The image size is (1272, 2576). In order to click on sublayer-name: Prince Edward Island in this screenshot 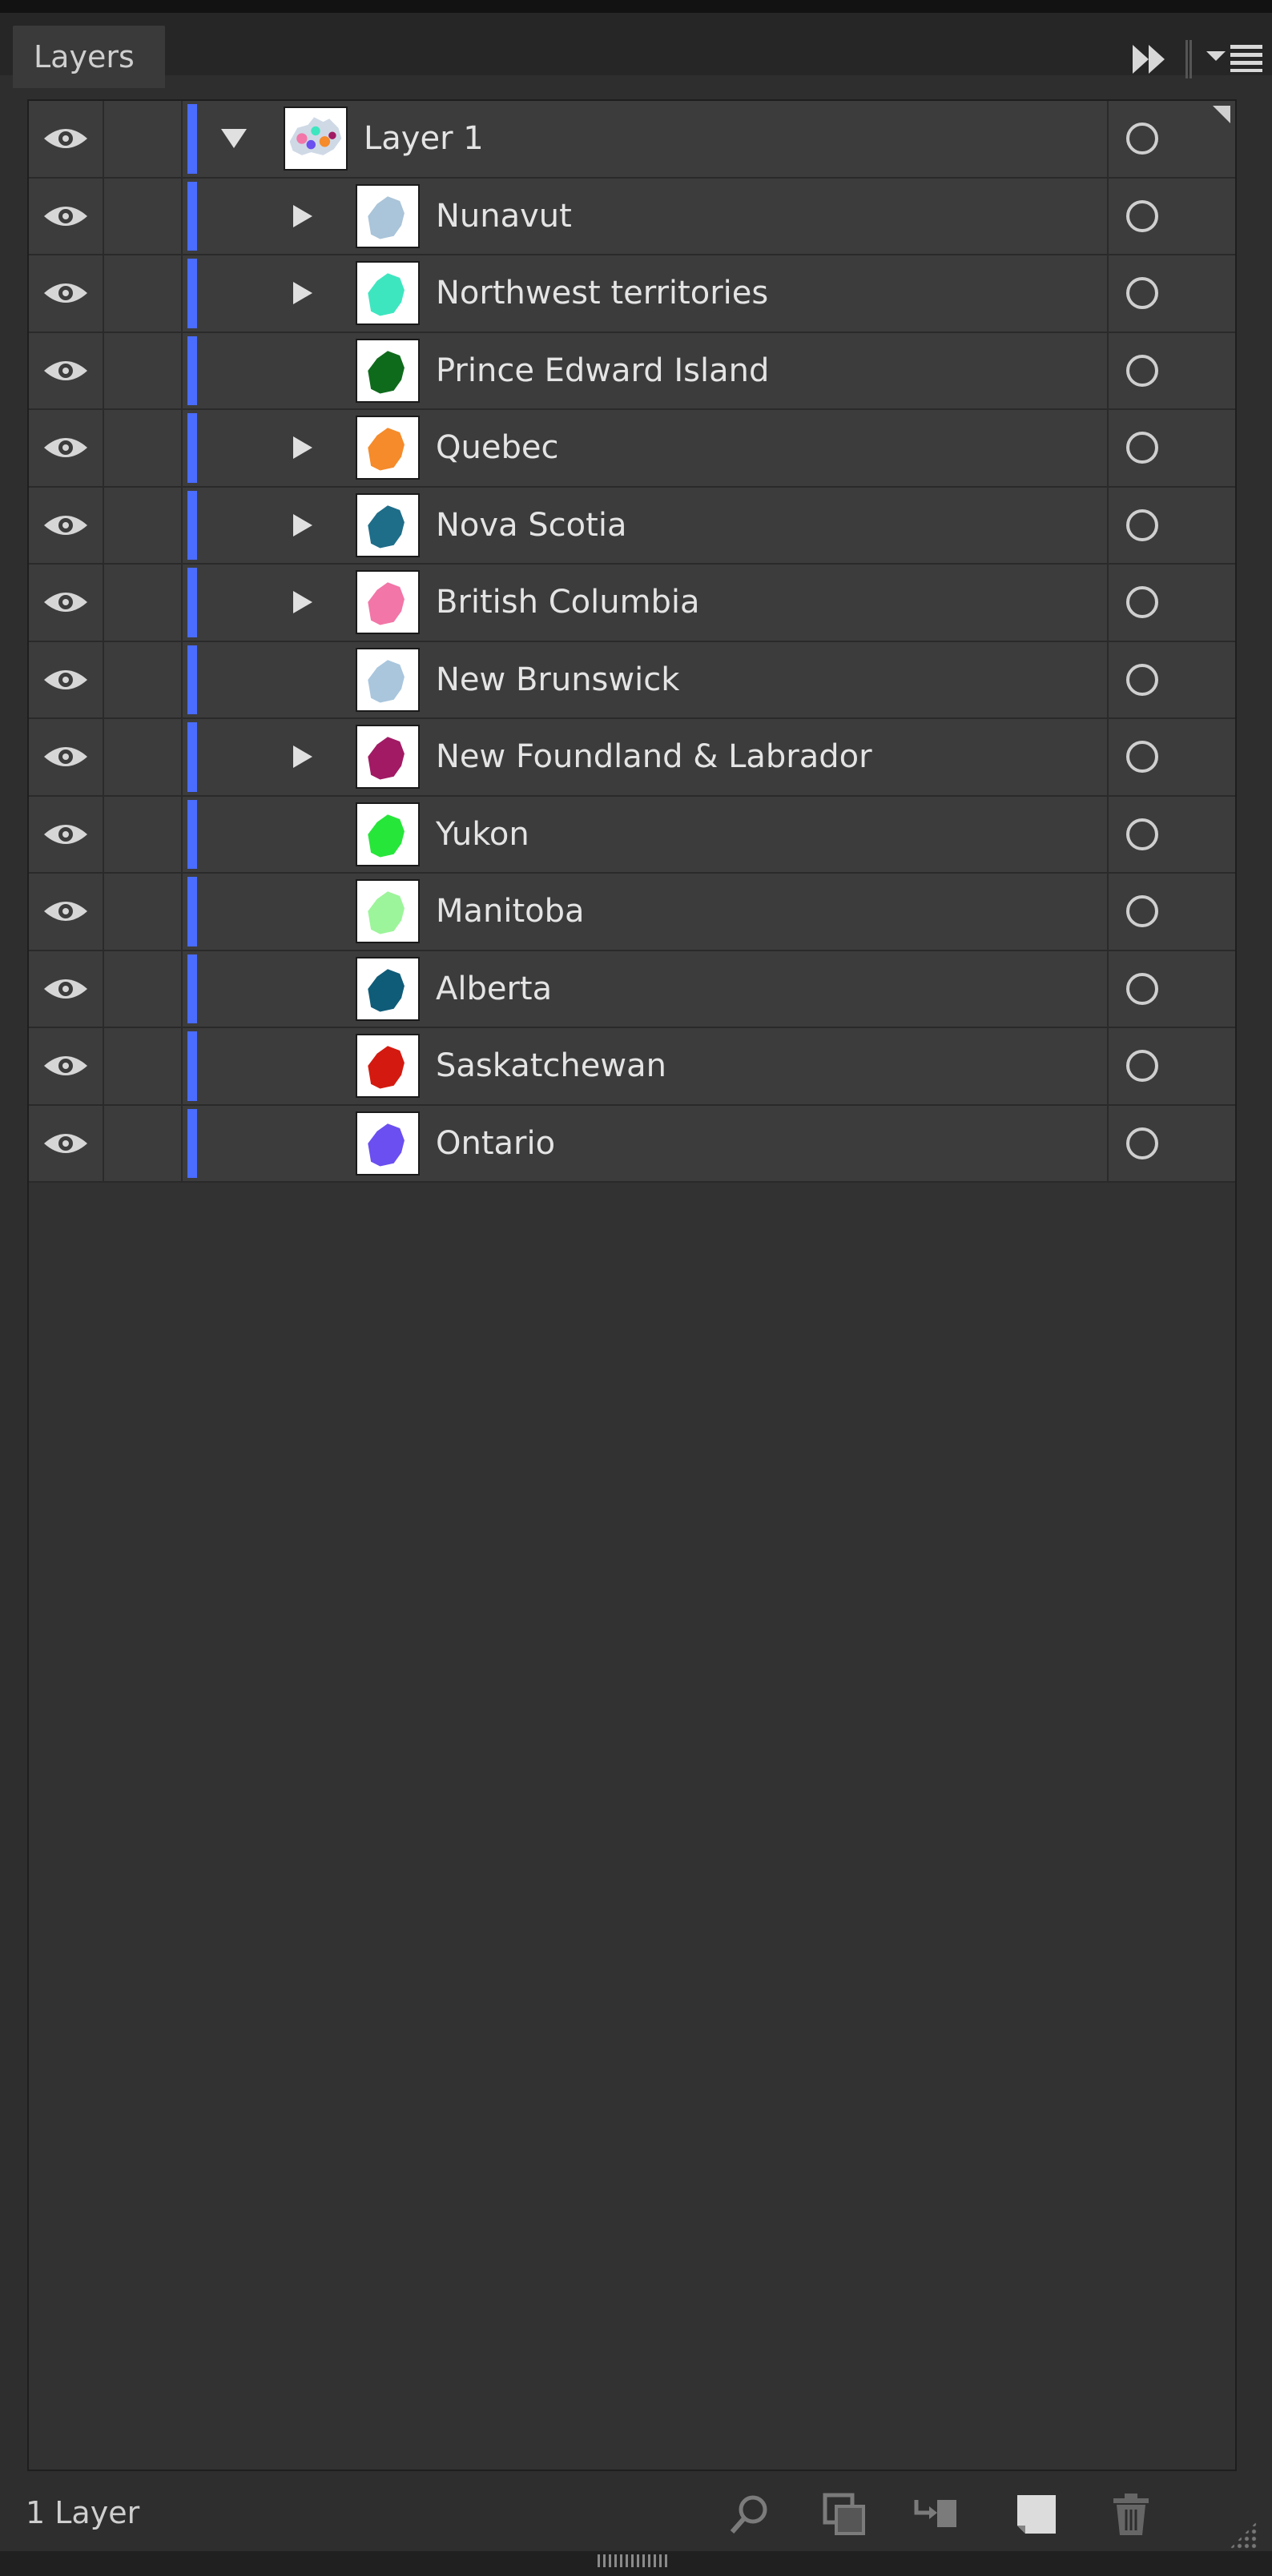, I will do `click(602, 371)`.